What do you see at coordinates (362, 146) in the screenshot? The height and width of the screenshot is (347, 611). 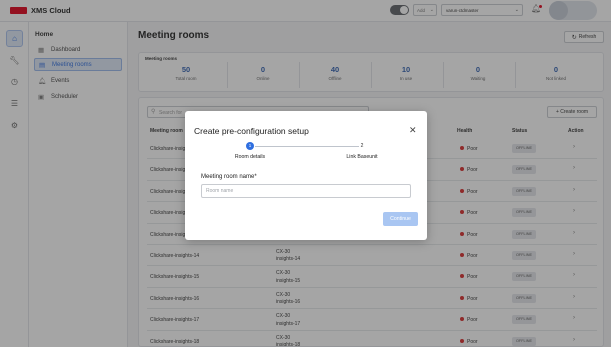 I see `step-2-indicator: 2` at bounding box center [362, 146].